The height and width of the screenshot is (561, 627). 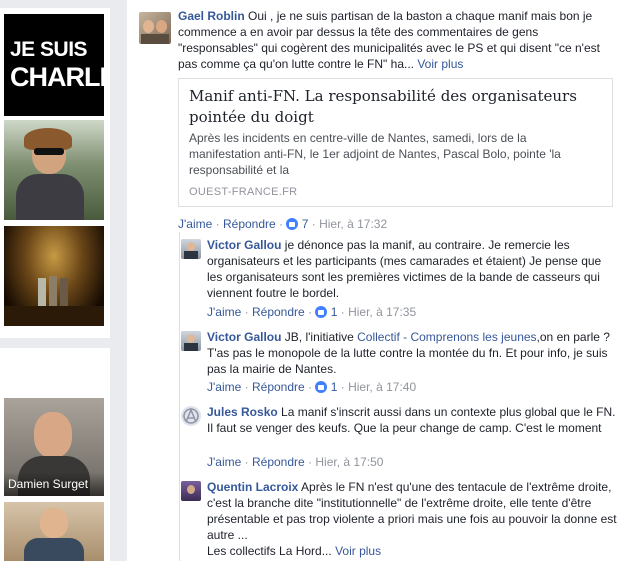 I want to click on mention-link: Collectif - Comprenons les jeunes, so click(x=446, y=337).